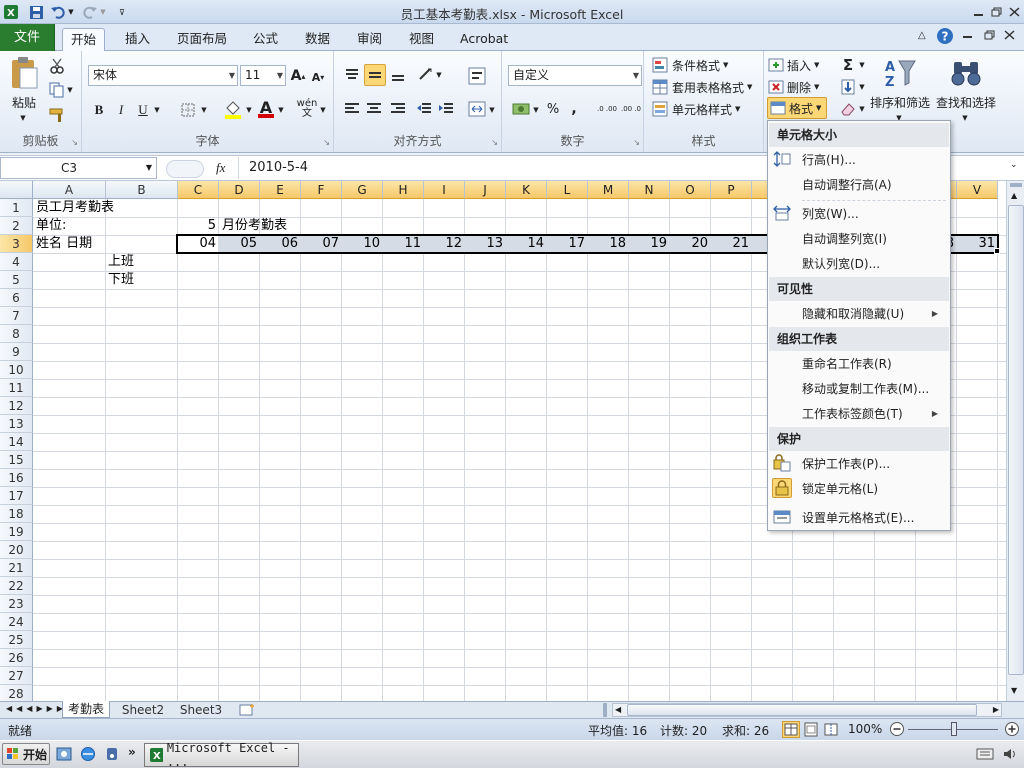 This screenshot has height=768, width=1024. Describe the element at coordinates (608, 244) in the screenshot. I see `cell-m3: 18` at that location.